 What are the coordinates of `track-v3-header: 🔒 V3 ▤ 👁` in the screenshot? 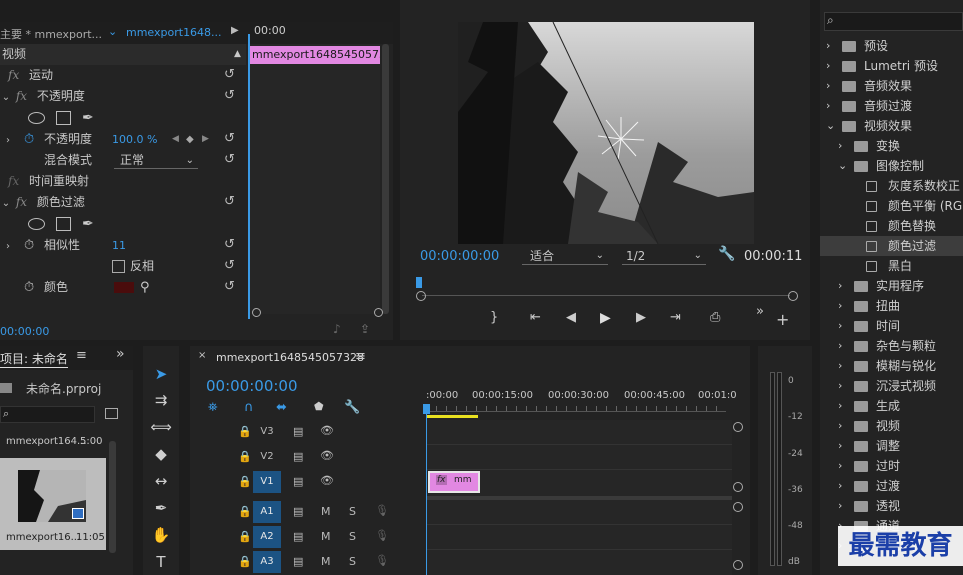 It's located at (308, 432).